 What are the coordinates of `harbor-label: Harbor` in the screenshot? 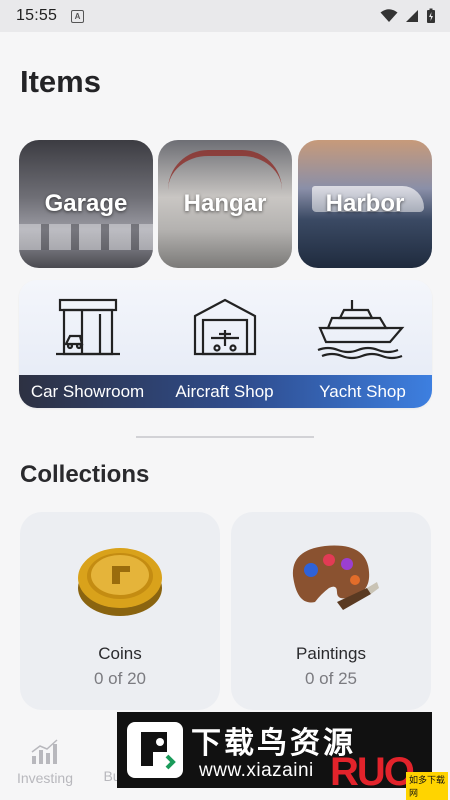 It's located at (365, 203).